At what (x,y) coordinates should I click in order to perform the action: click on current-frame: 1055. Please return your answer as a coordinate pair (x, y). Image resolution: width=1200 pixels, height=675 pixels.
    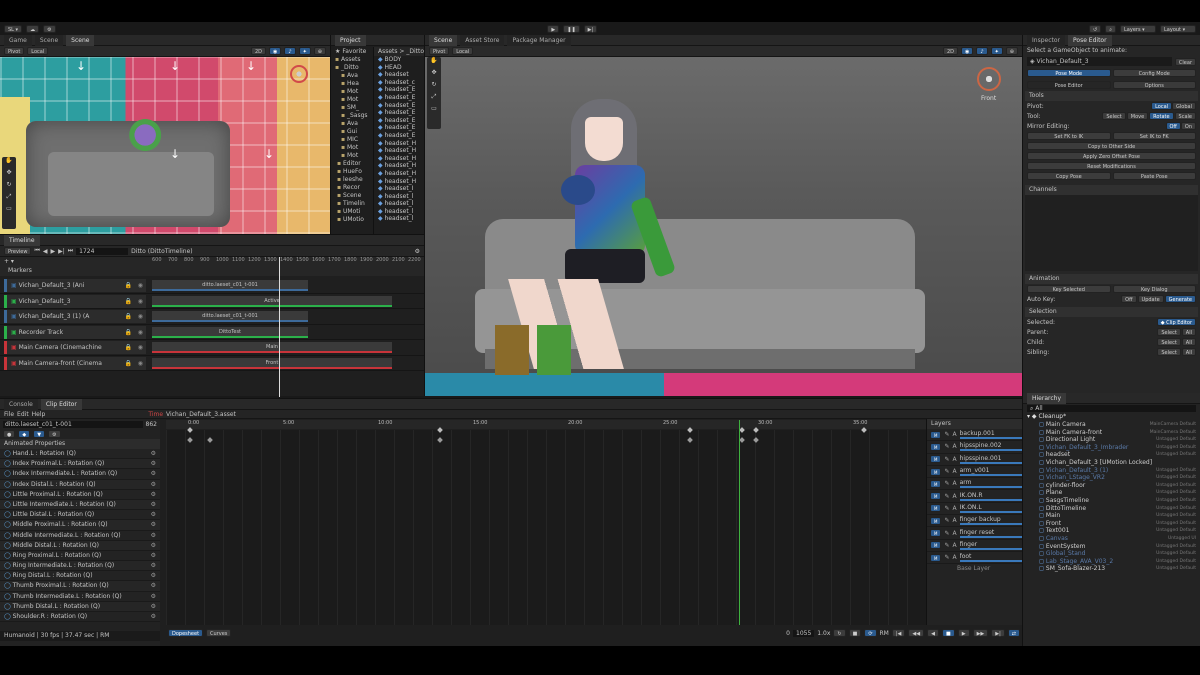
    Looking at the image, I should click on (804, 633).